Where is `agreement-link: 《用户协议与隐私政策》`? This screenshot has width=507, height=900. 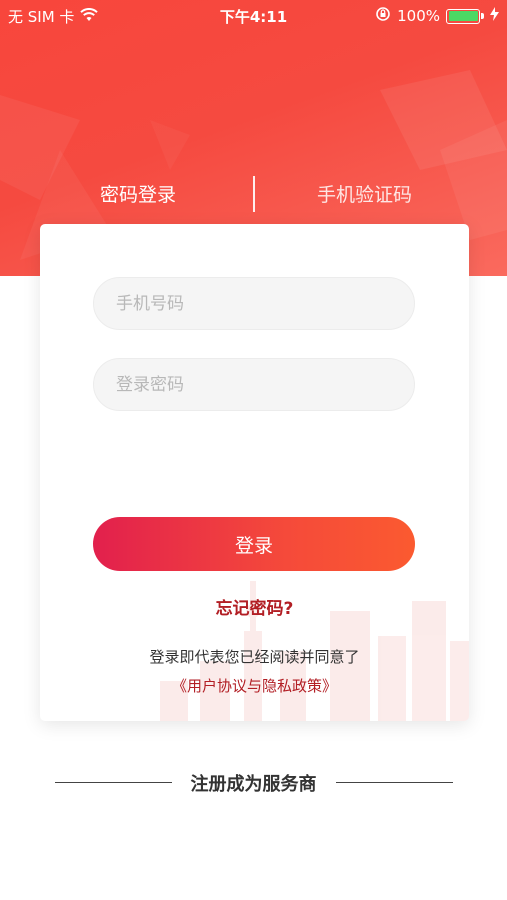
agreement-link: 《用户协议与隐私政策》 is located at coordinates (254, 685).